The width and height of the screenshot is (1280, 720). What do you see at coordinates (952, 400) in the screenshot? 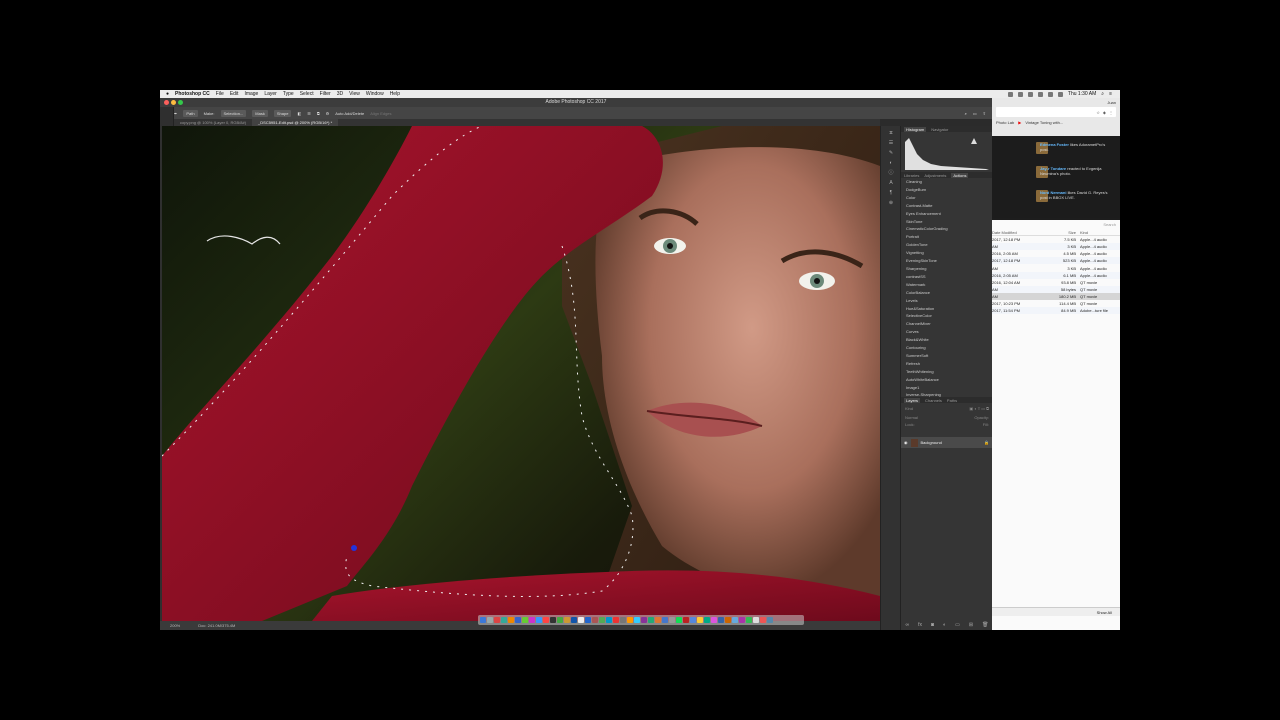
I see `tab-paths: Paths` at bounding box center [952, 400].